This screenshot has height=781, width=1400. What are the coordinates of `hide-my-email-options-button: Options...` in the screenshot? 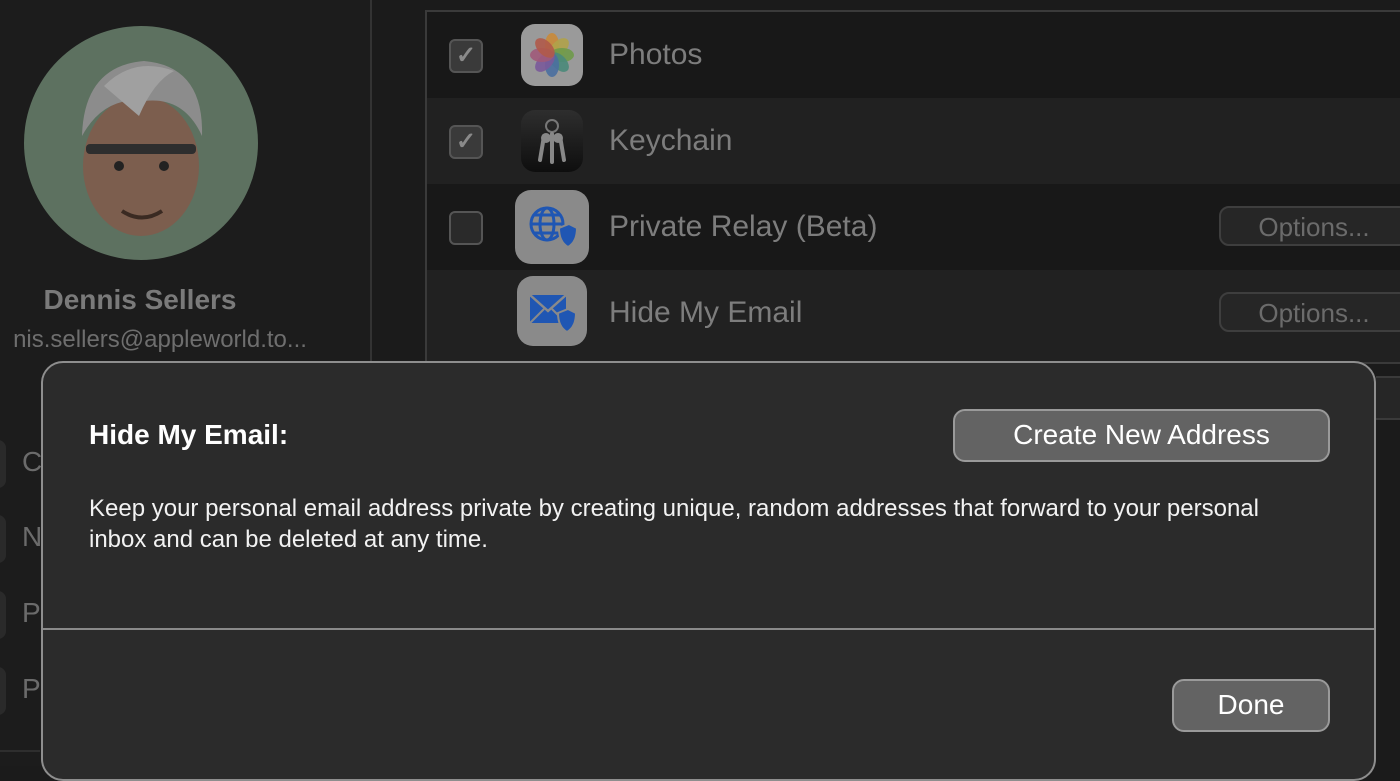 It's located at (1309, 312).